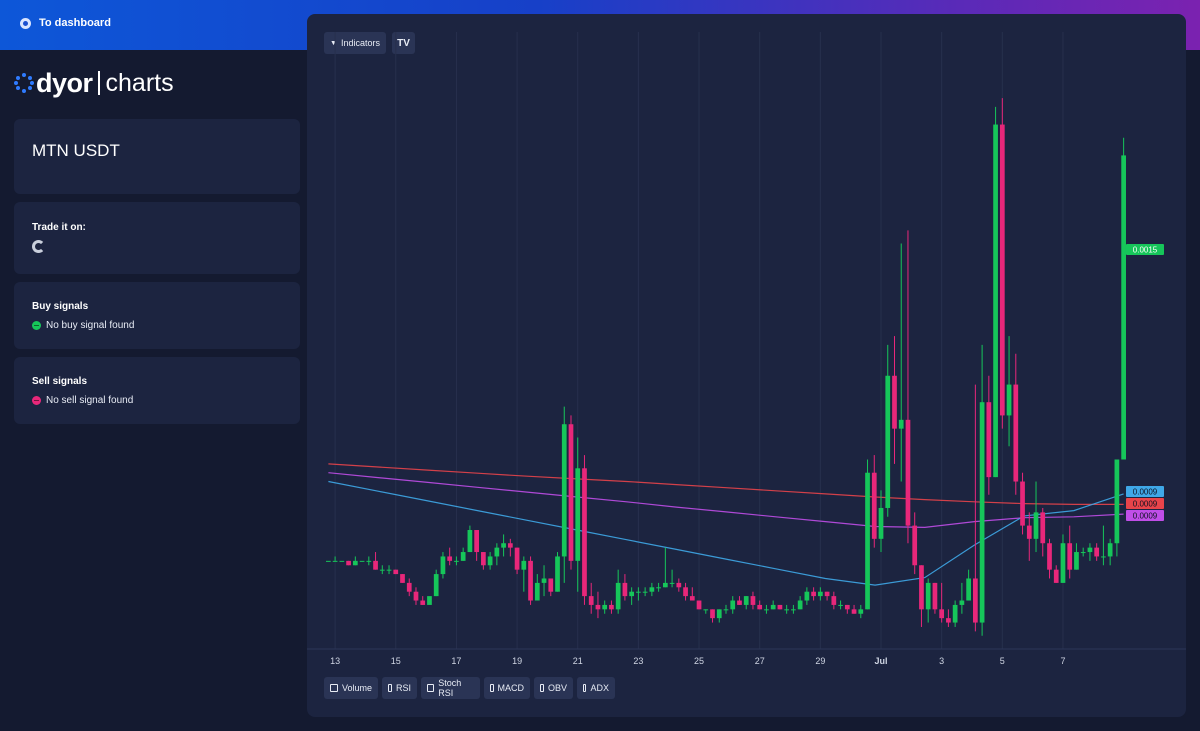 The height and width of the screenshot is (731, 1200). Describe the element at coordinates (90, 325) in the screenshot. I see `buy-status-text: No buy signal found` at that location.